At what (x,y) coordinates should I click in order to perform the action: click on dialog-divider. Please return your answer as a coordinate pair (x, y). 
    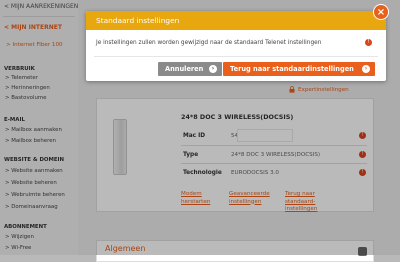
    Looking at the image, I should click on (236, 56).